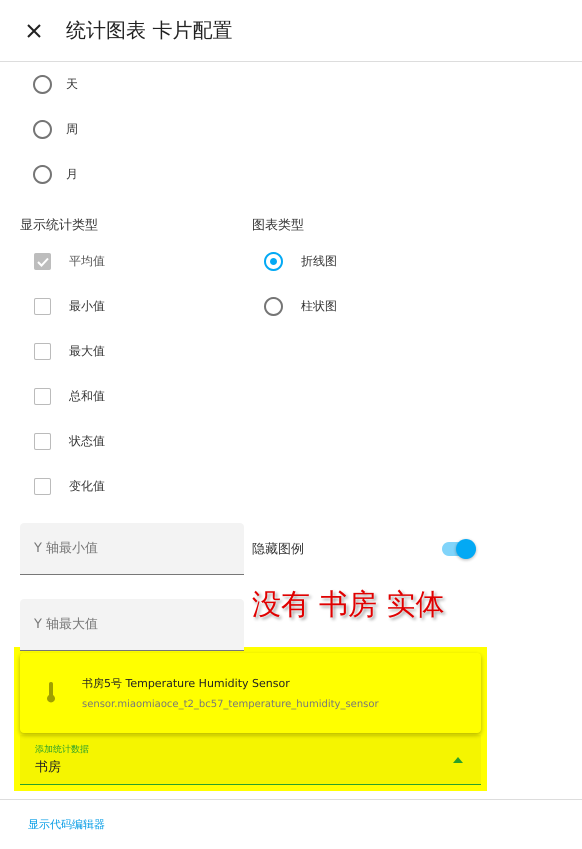 Image resolution: width=582 pixels, height=849 pixels. Describe the element at coordinates (48, 767) in the screenshot. I see `field-value: 书房` at that location.